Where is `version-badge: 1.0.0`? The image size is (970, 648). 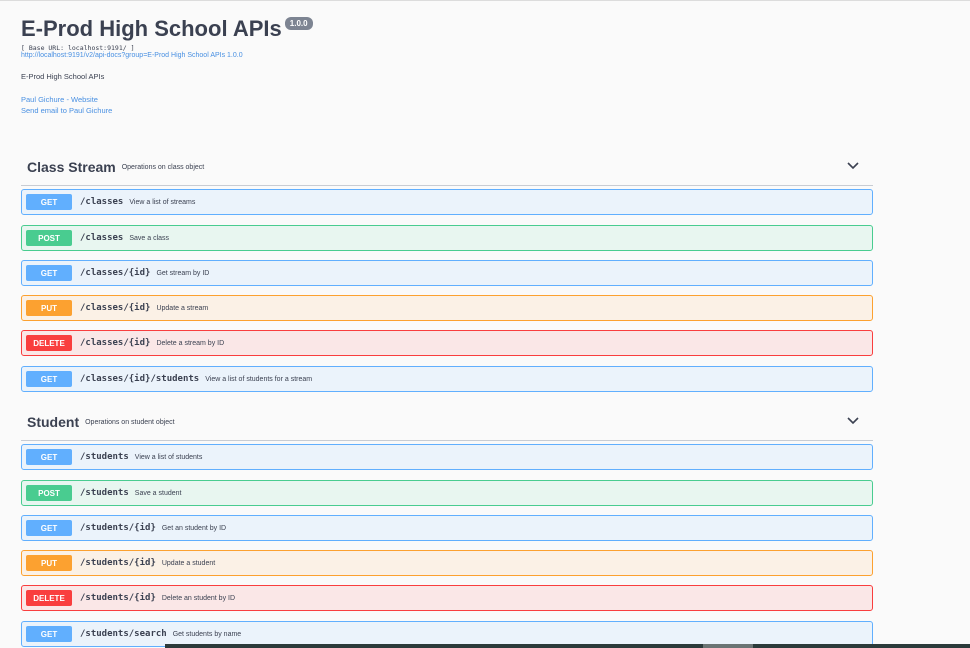
version-badge: 1.0.0 is located at coordinates (298, 23).